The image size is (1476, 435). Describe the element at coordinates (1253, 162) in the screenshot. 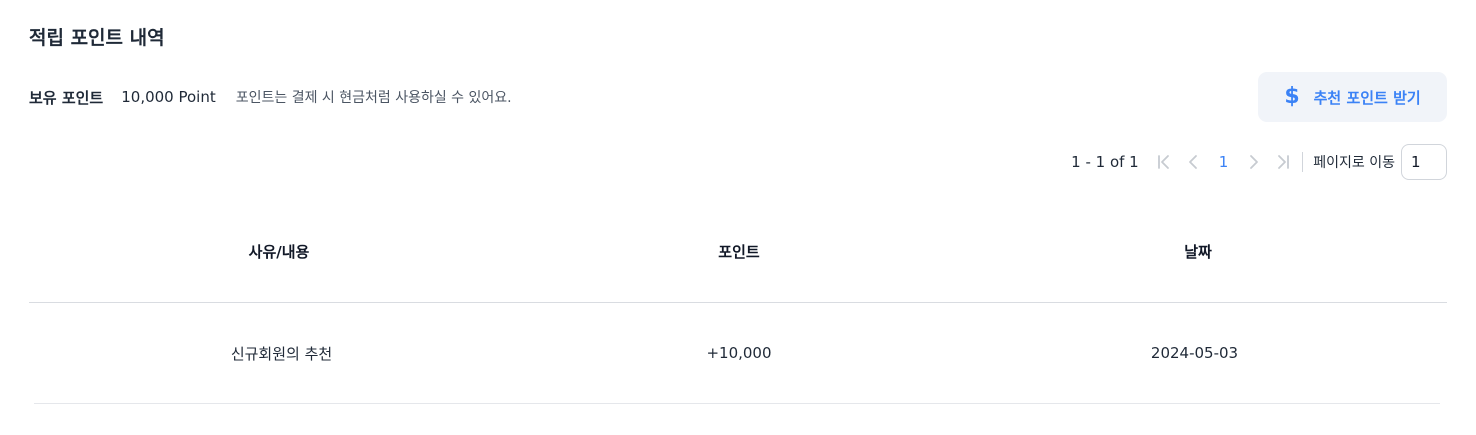

I see `next-page-icon` at that location.